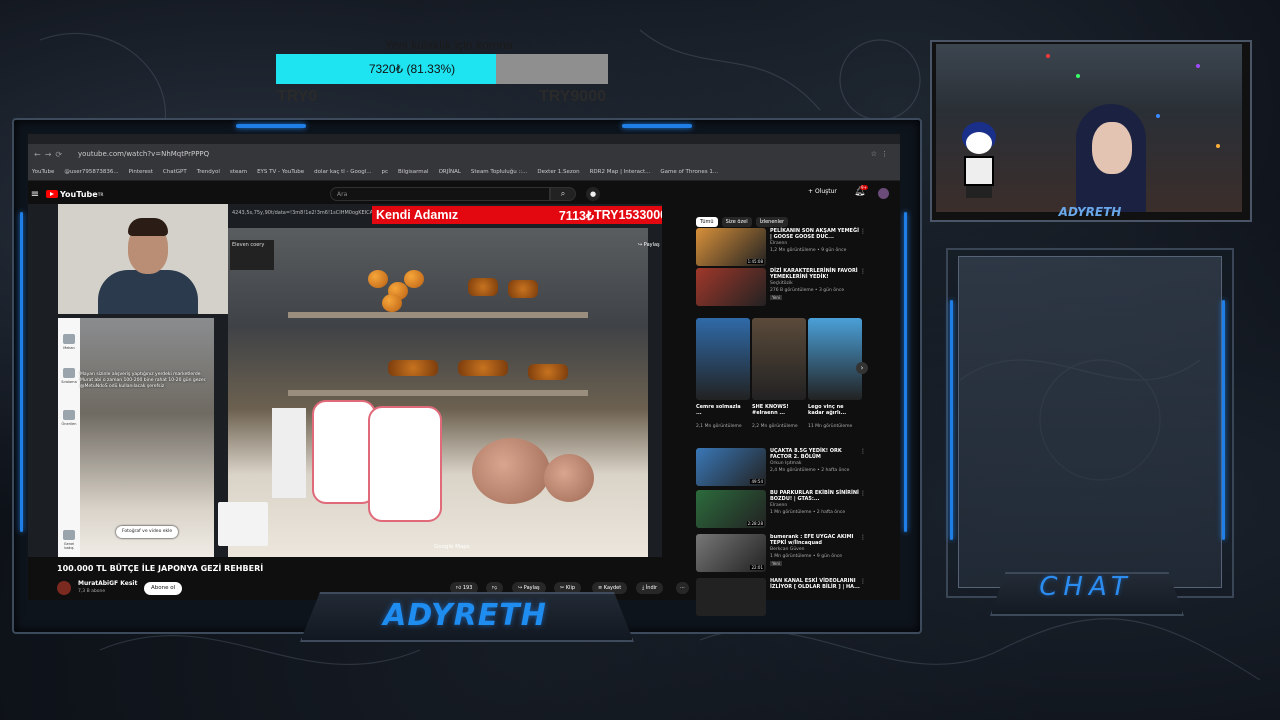 This screenshot has width=1280, height=720. What do you see at coordinates (757, 567) in the screenshot?
I see `video-duration: 22:01` at bounding box center [757, 567].